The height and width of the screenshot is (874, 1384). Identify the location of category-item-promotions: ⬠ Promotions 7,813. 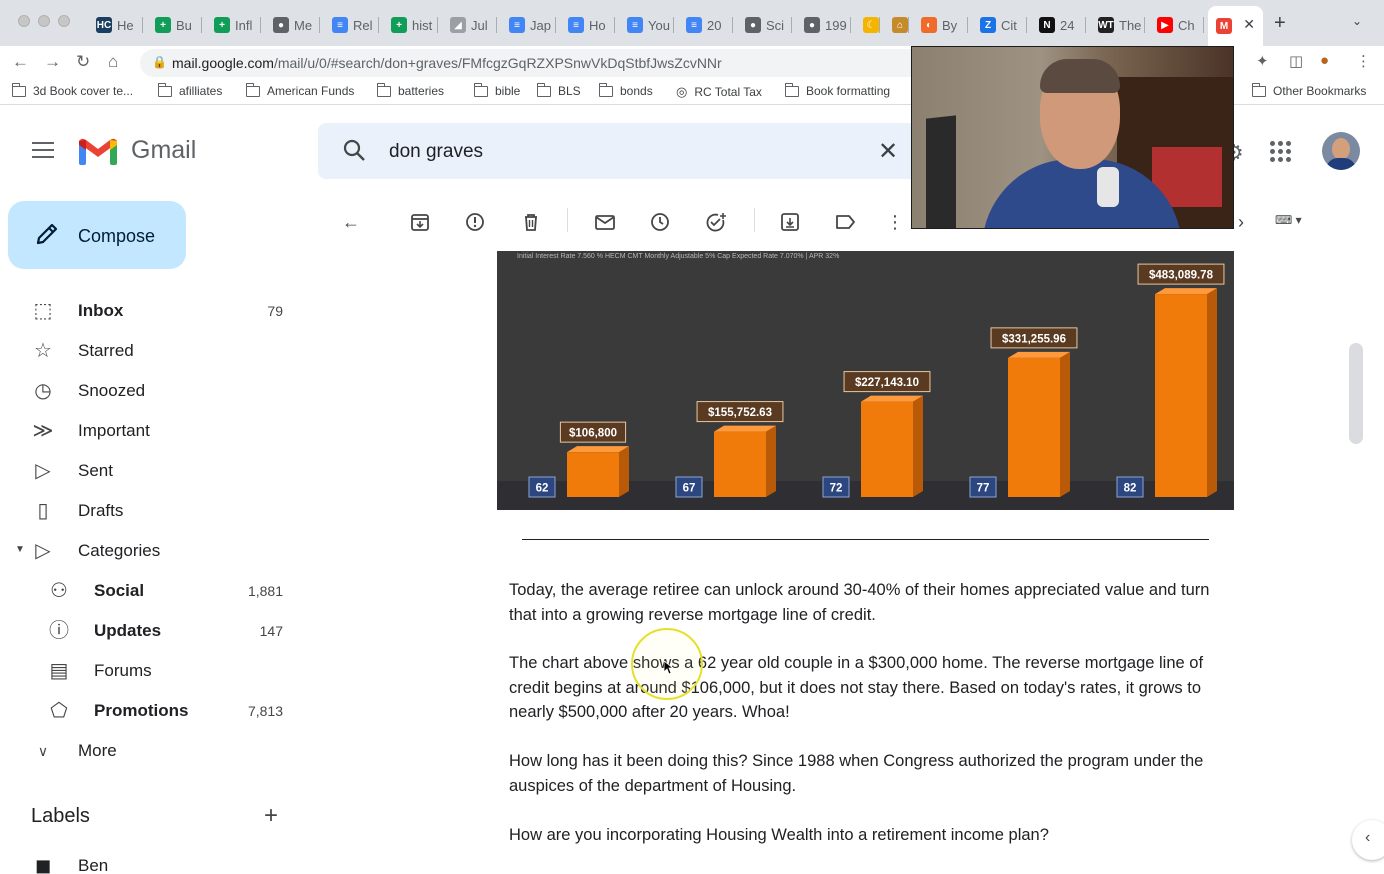
(150, 711).